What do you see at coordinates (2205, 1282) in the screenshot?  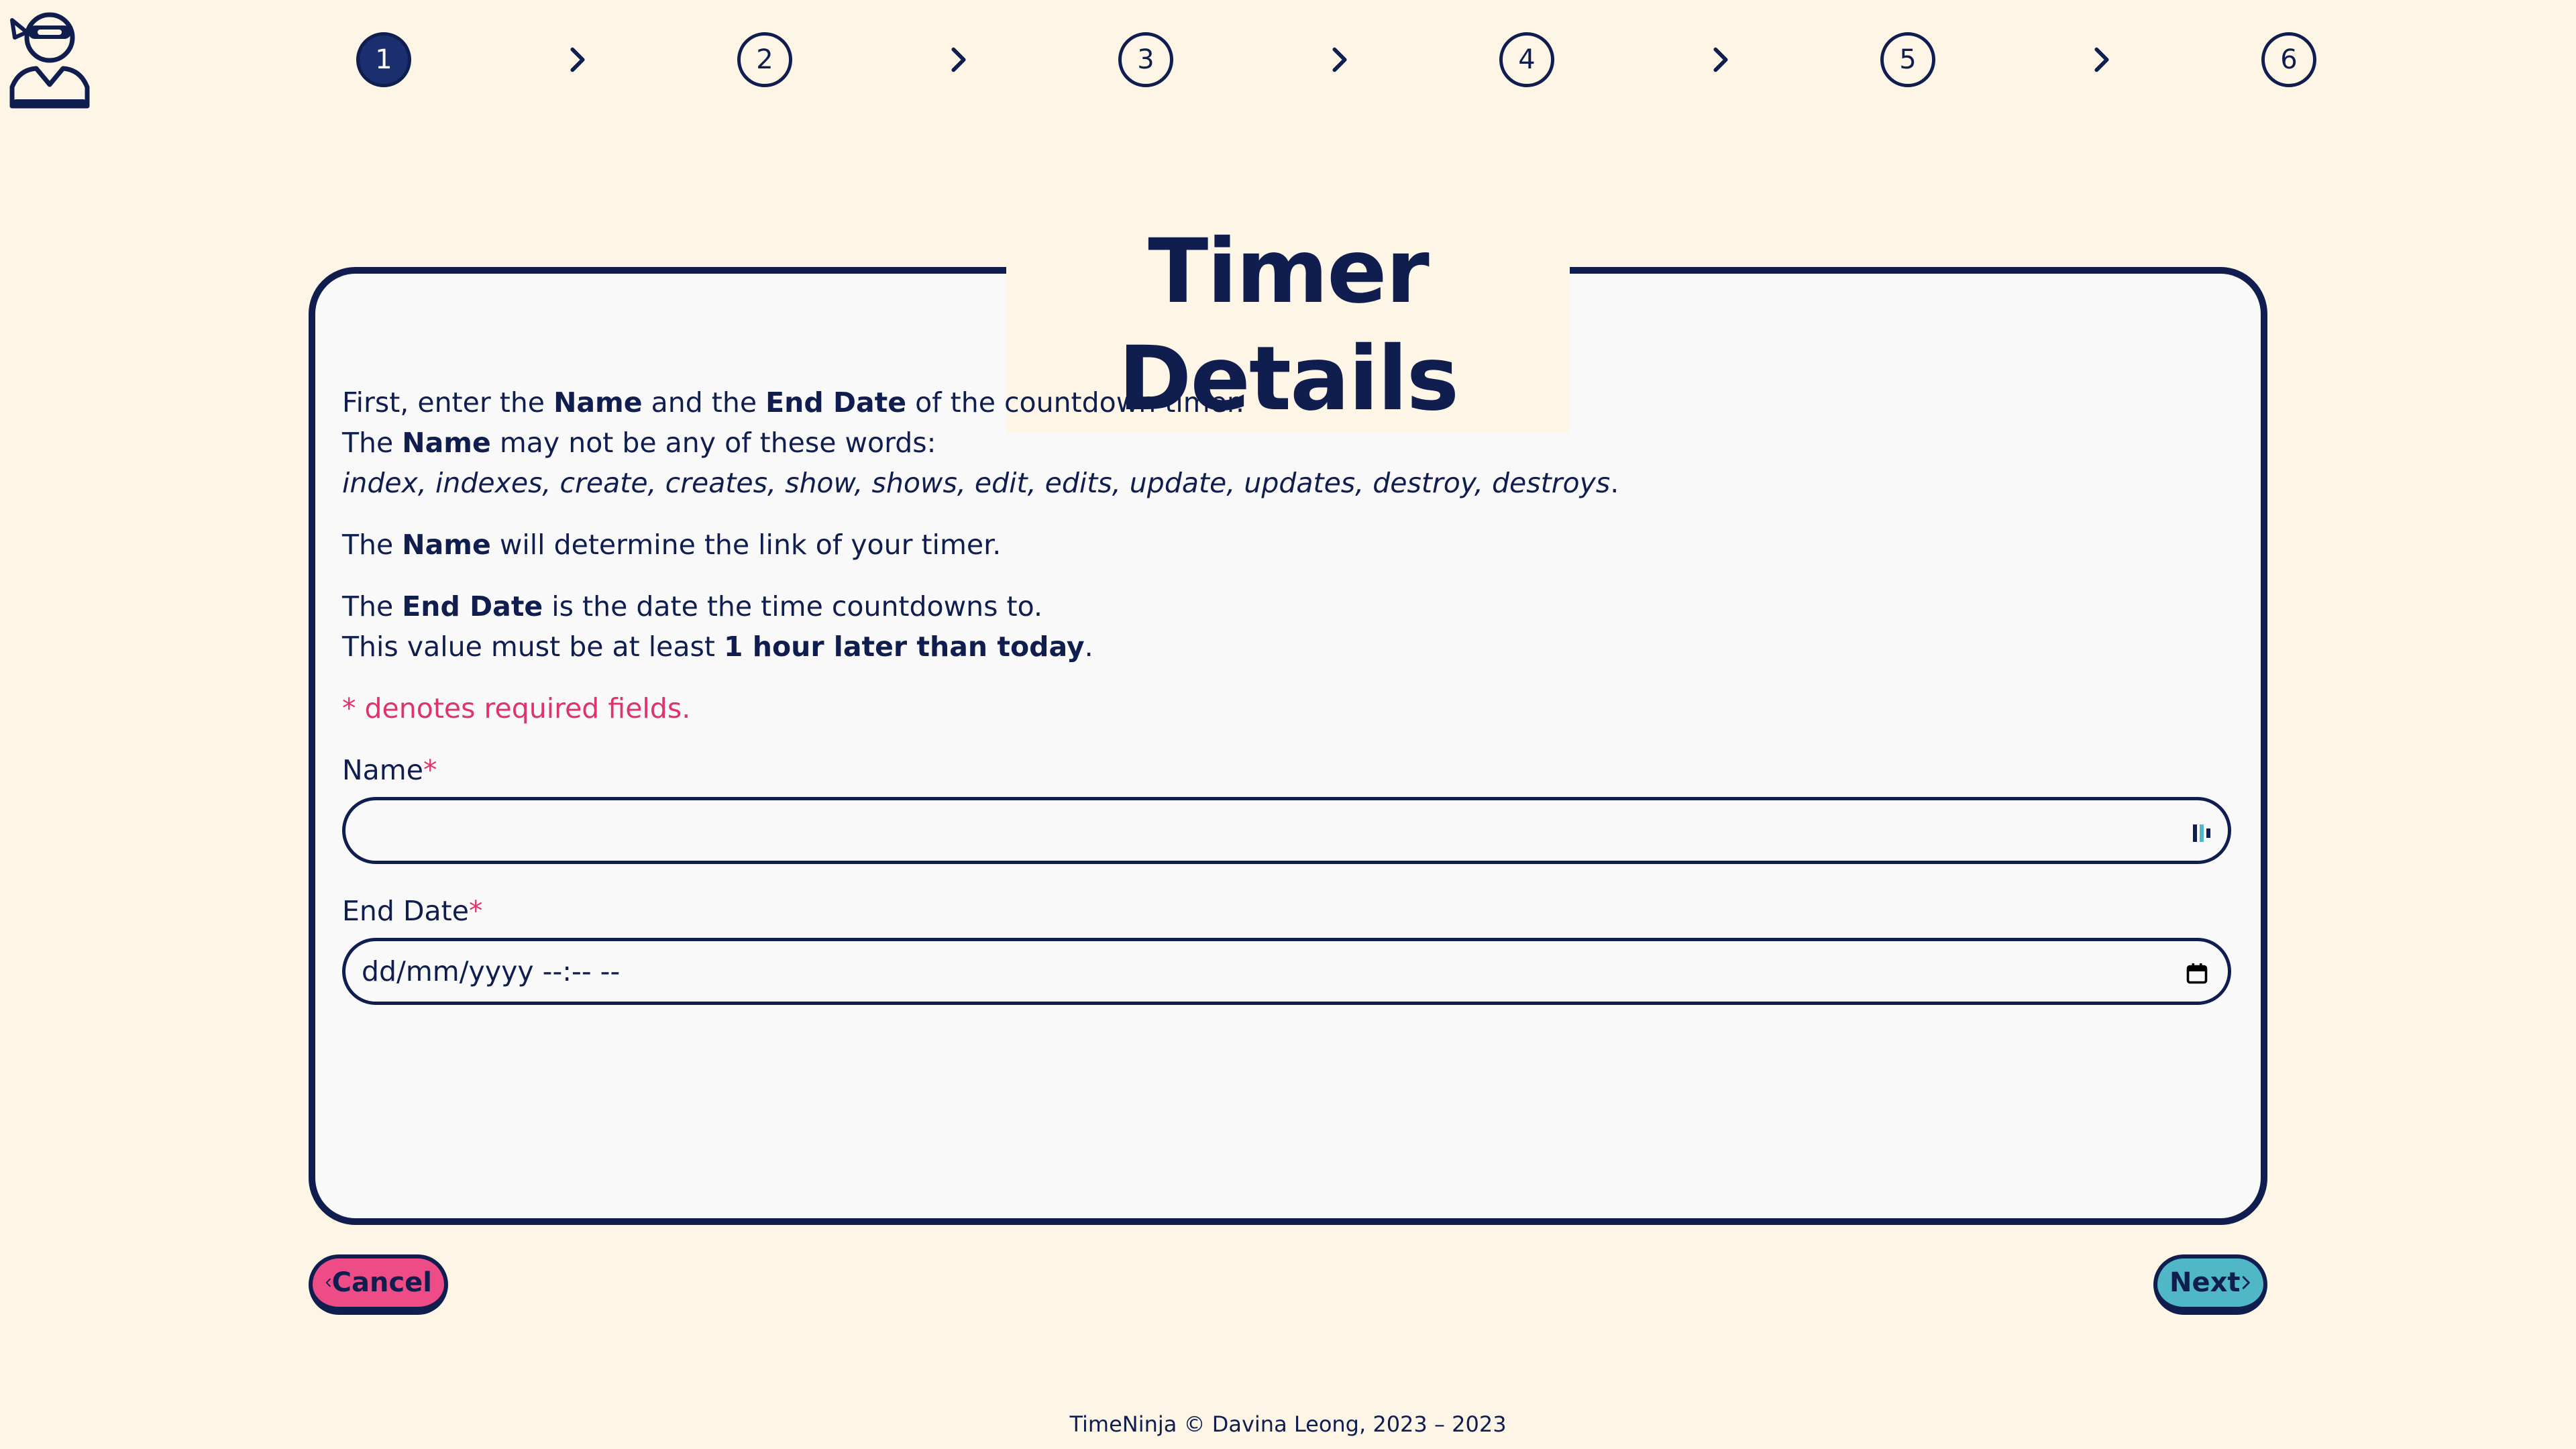 I see `next-label: Next` at bounding box center [2205, 1282].